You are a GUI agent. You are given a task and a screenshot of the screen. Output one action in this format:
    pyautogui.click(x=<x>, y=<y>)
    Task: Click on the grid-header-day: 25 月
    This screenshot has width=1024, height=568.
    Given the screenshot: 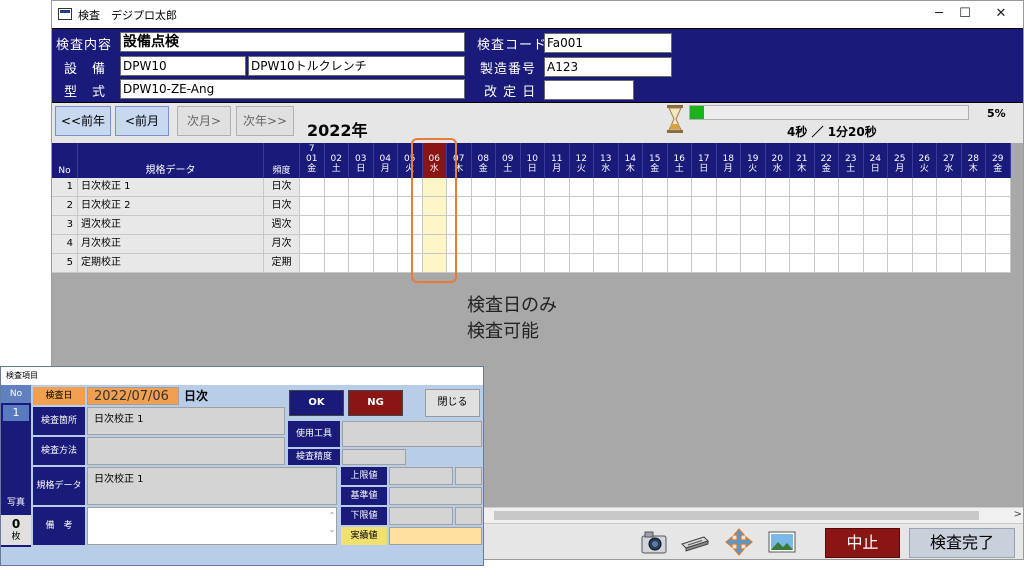 What is the action you would take?
    pyautogui.click(x=900, y=160)
    